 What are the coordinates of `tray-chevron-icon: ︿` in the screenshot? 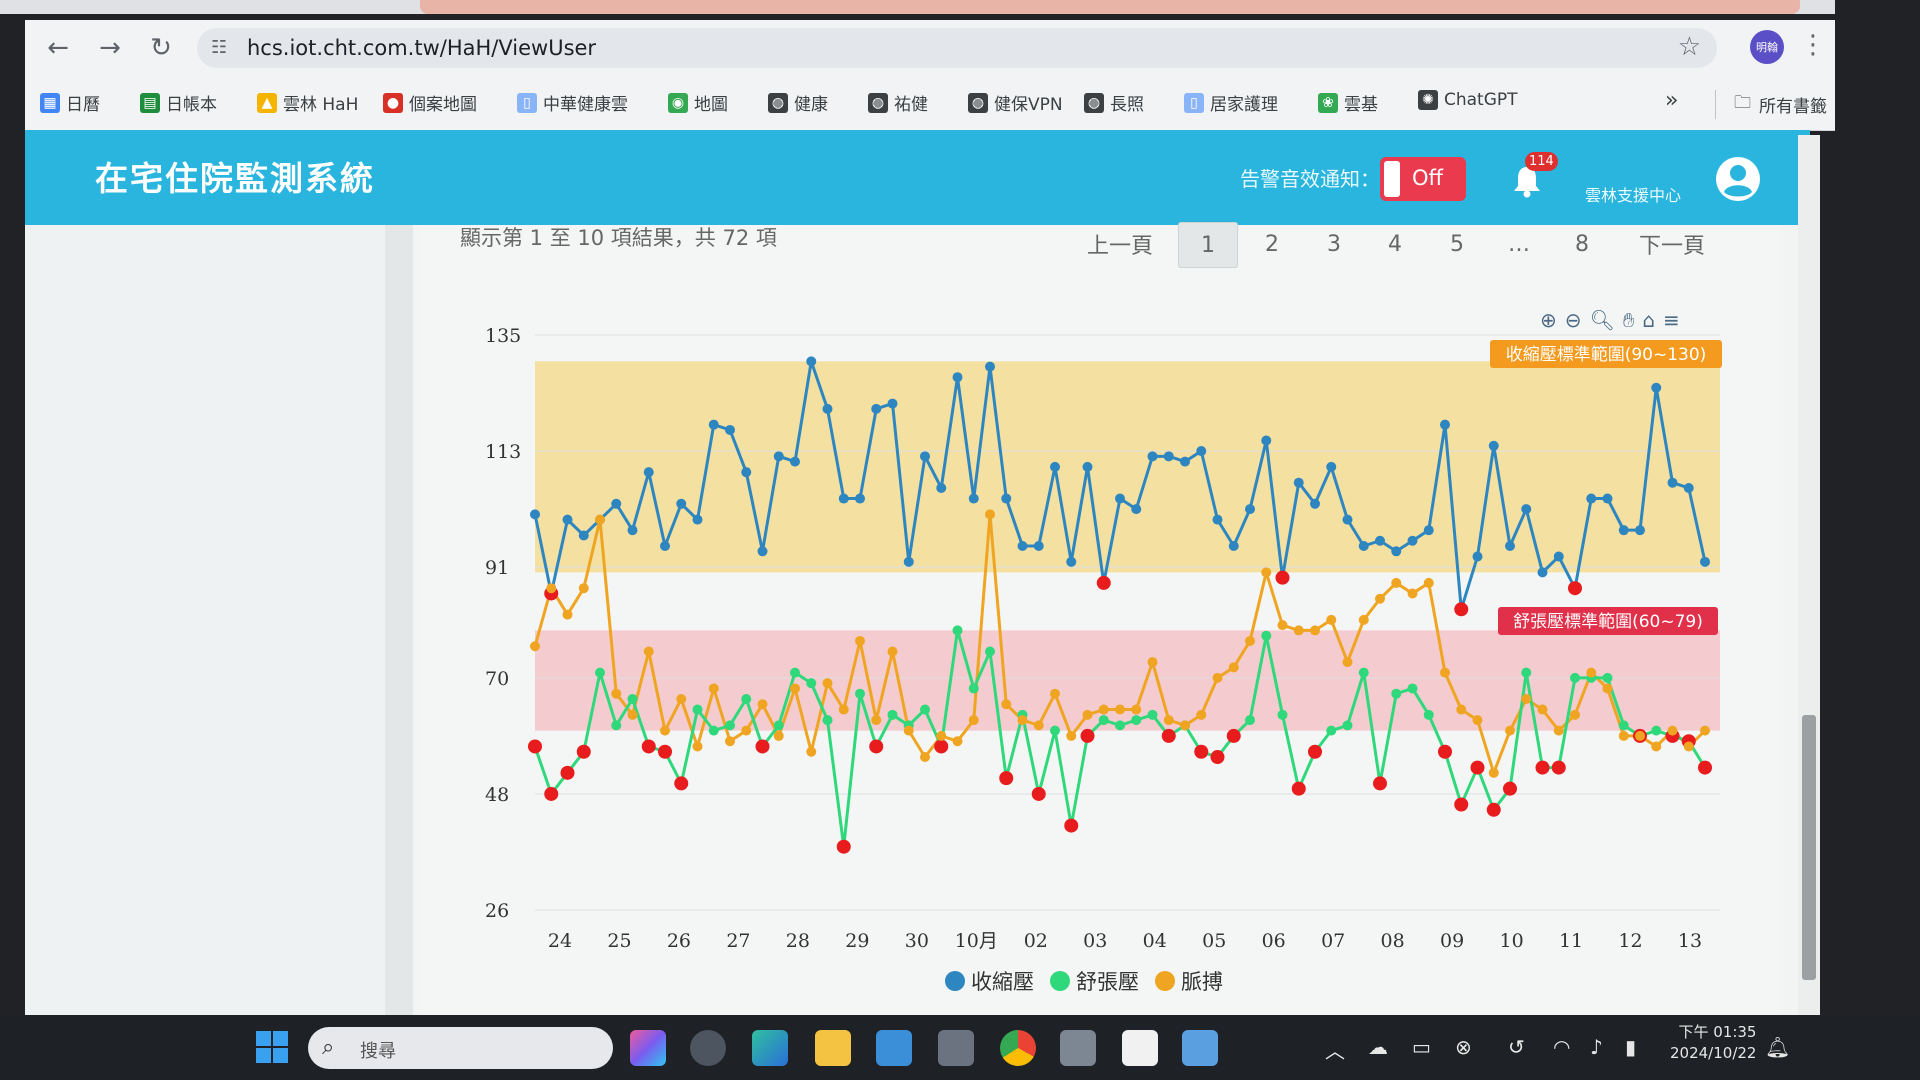 It's located at (1335, 1049).